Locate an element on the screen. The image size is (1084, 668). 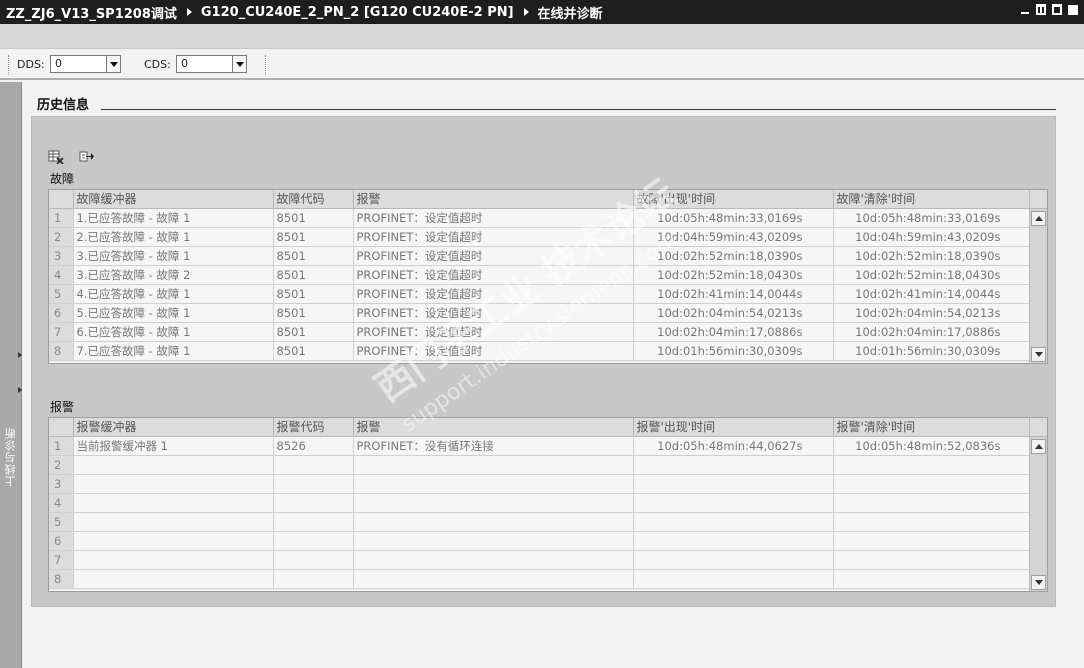
dds-label: DDS: is located at coordinates (31, 64).